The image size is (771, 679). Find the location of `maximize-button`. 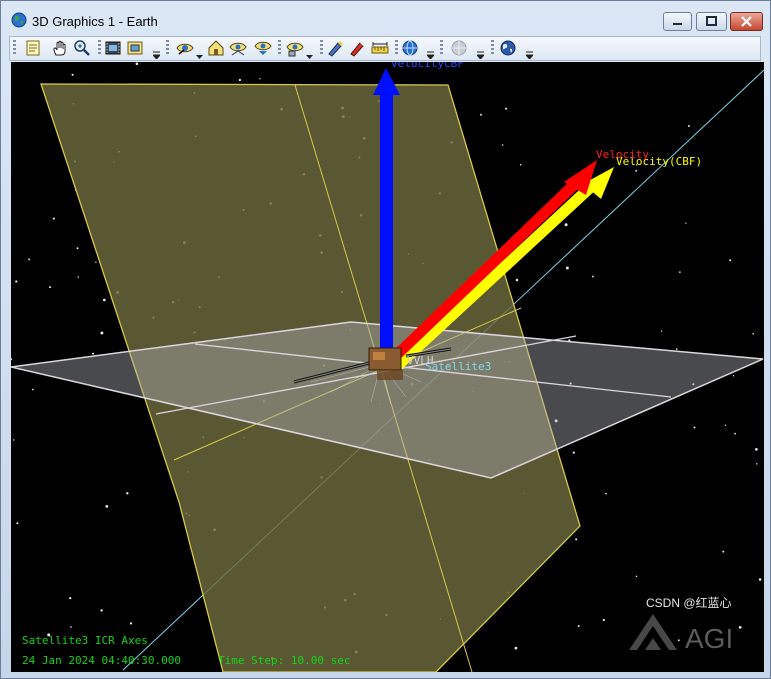

maximize-button is located at coordinates (711, 21).